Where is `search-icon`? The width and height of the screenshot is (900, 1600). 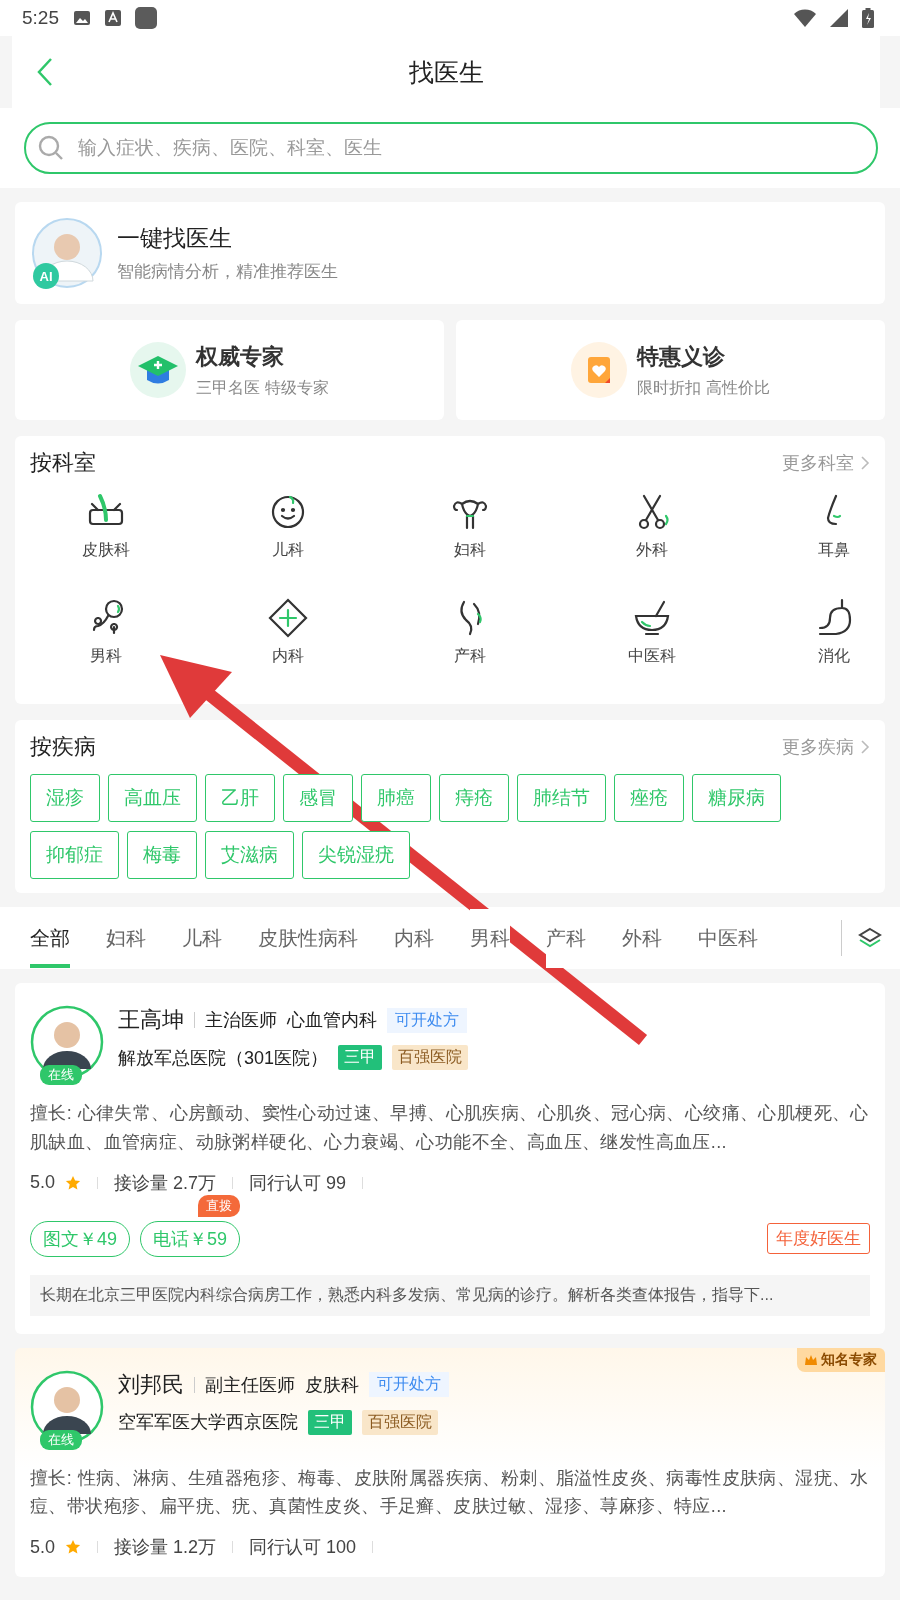
search-icon is located at coordinates (51, 148).